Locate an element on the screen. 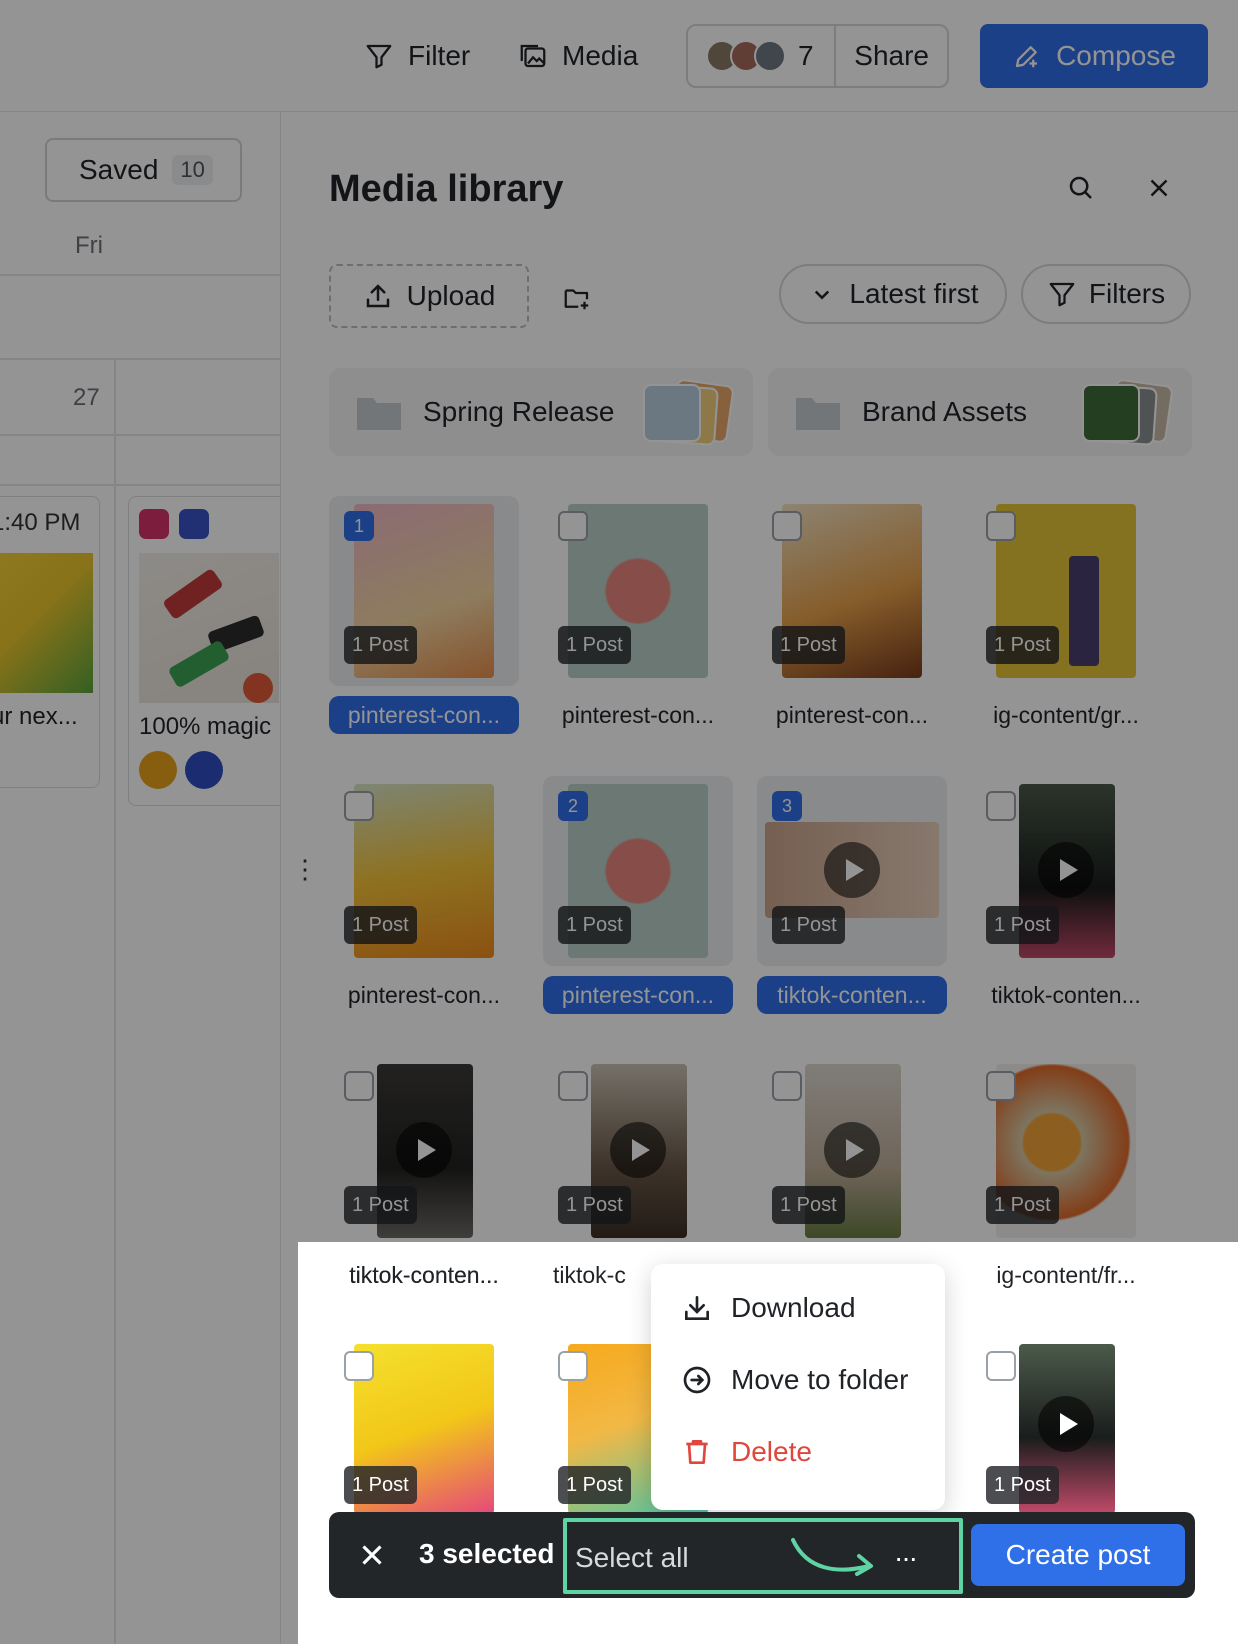 The width and height of the screenshot is (1238, 1644). more-actions-button: ··· is located at coordinates (905, 1558).